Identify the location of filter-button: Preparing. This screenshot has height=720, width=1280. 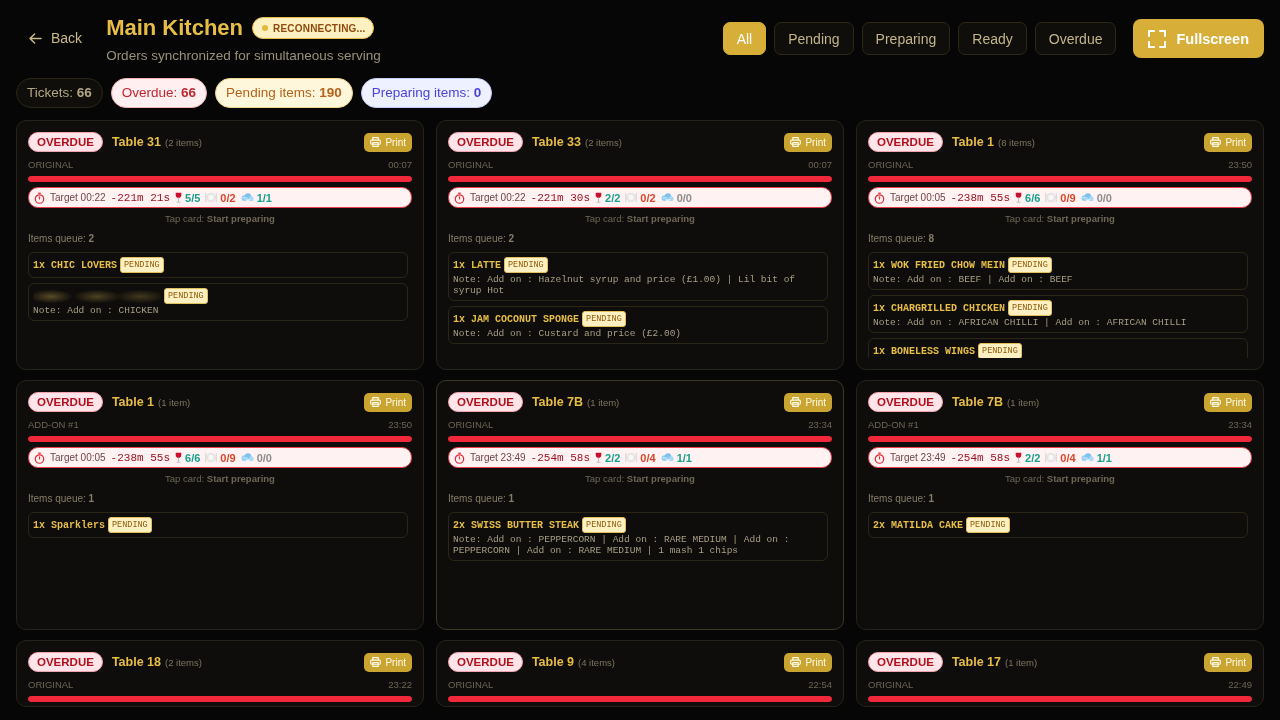
(906, 38).